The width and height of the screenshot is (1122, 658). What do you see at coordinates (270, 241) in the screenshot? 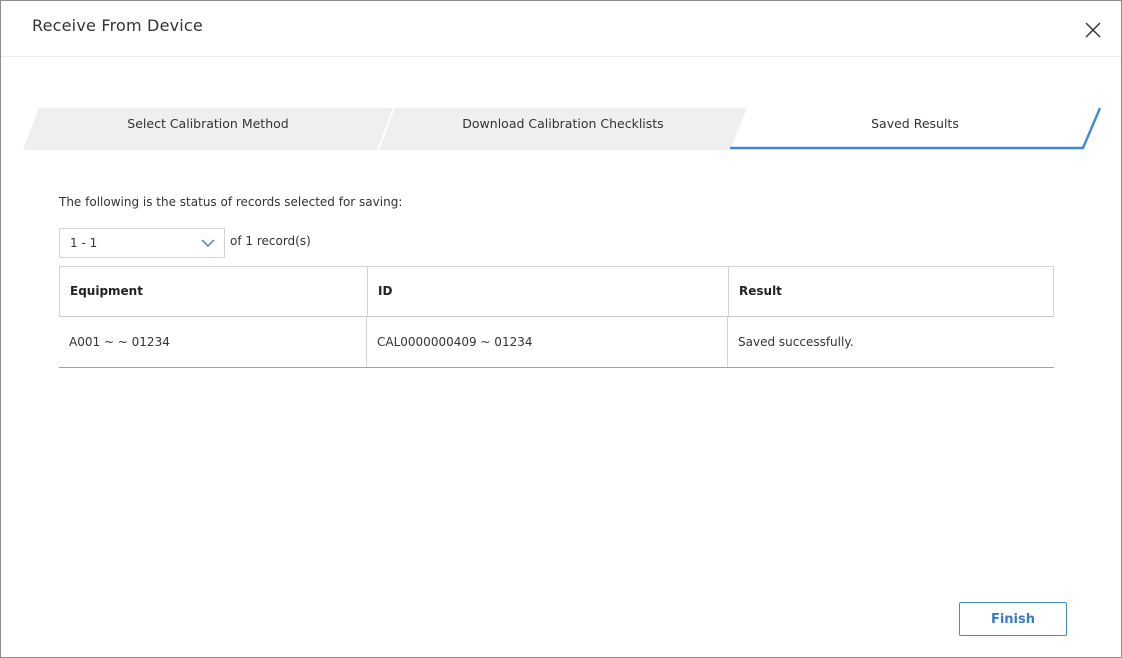
I see `record-count-text: of 1 record(s)` at bounding box center [270, 241].